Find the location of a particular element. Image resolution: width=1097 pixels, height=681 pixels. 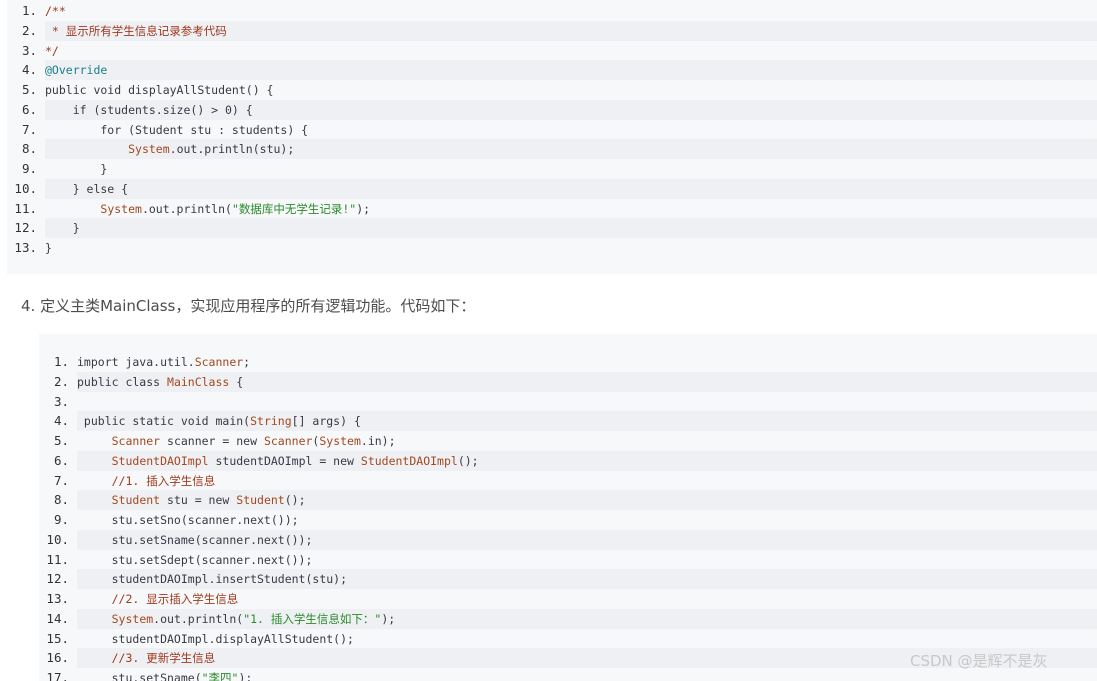

code-token: @Override is located at coordinates (76, 70).